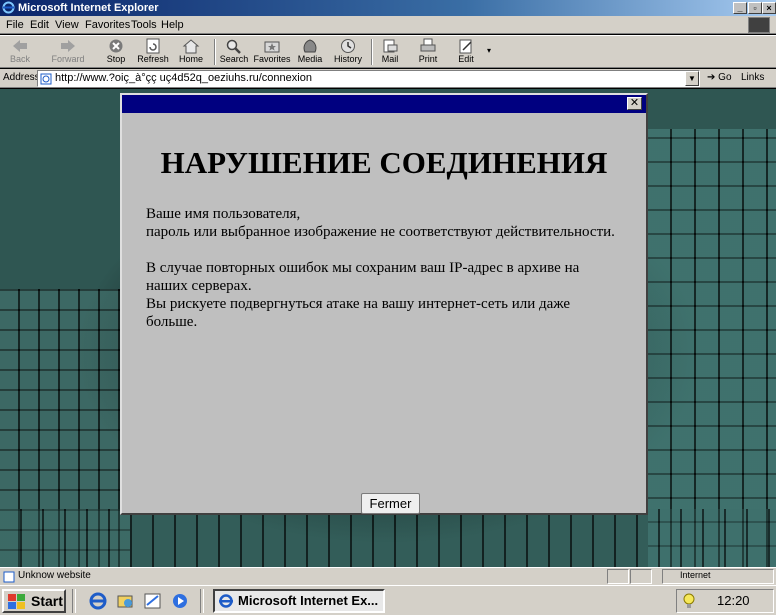 Image resolution: width=776 pixels, height=615 pixels. Describe the element at coordinates (388, 8) in the screenshot. I see `window-titlebar: Microsoft Internet Explorer _ ▫ ×` at that location.